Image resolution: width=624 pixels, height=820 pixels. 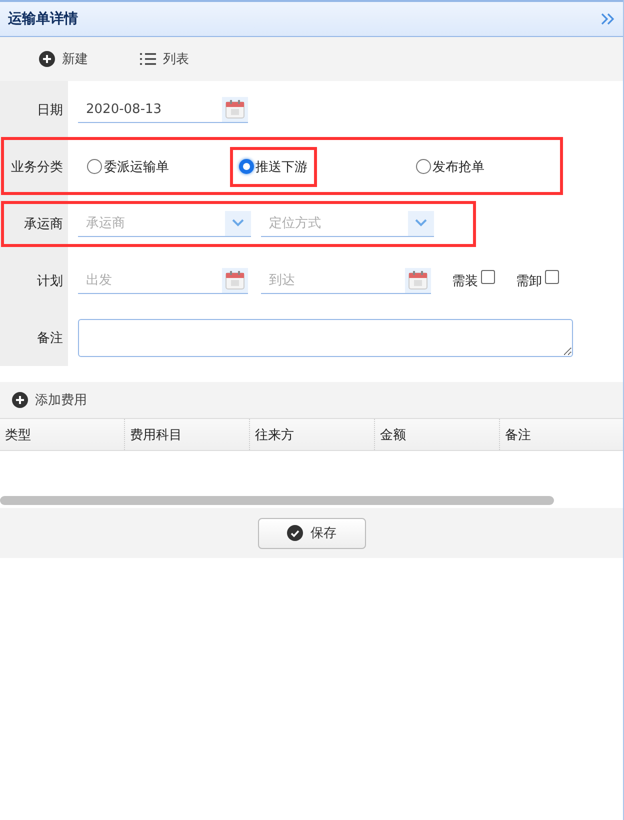 What do you see at coordinates (34, 280) in the screenshot?
I see `field-label: 计划` at bounding box center [34, 280].